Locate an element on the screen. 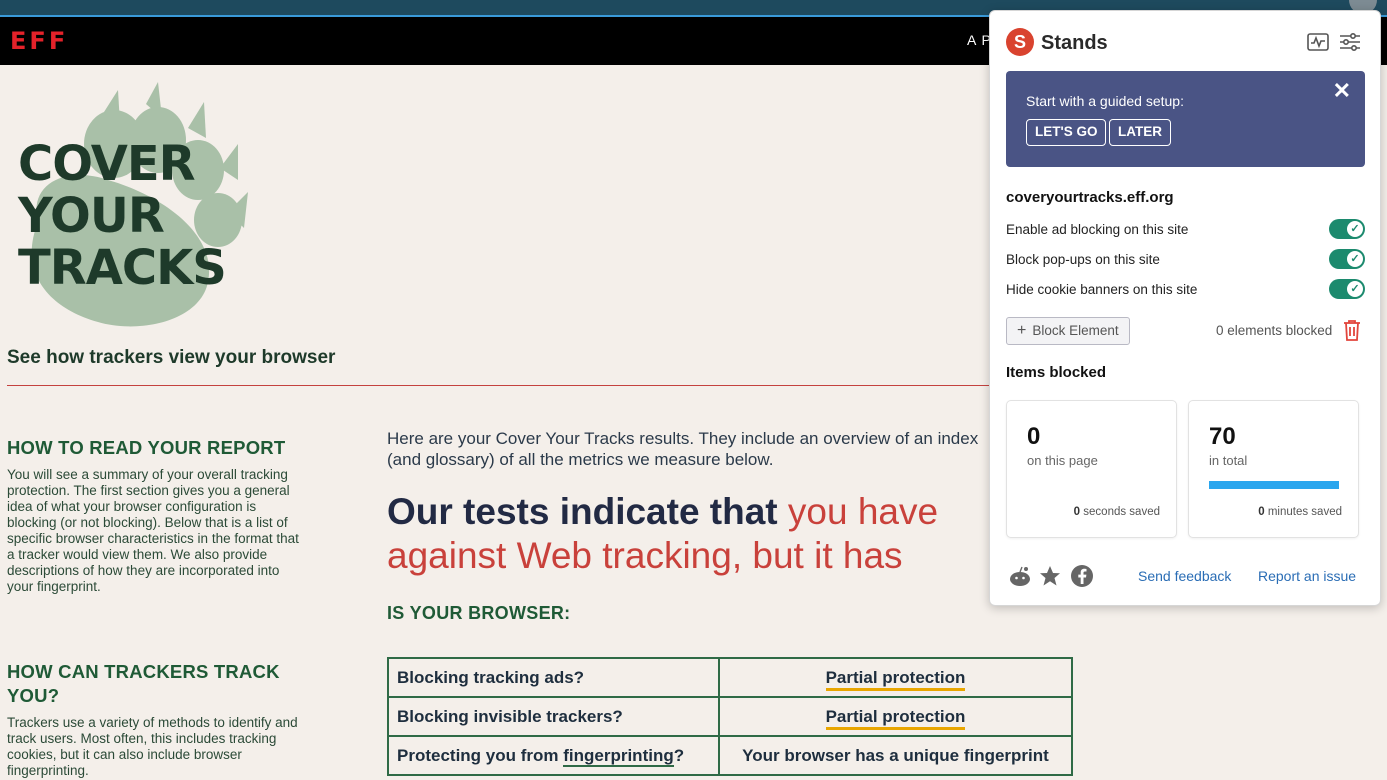 The image size is (1387, 780). ad-blocking-toggle: ✓ is located at coordinates (1347, 229).